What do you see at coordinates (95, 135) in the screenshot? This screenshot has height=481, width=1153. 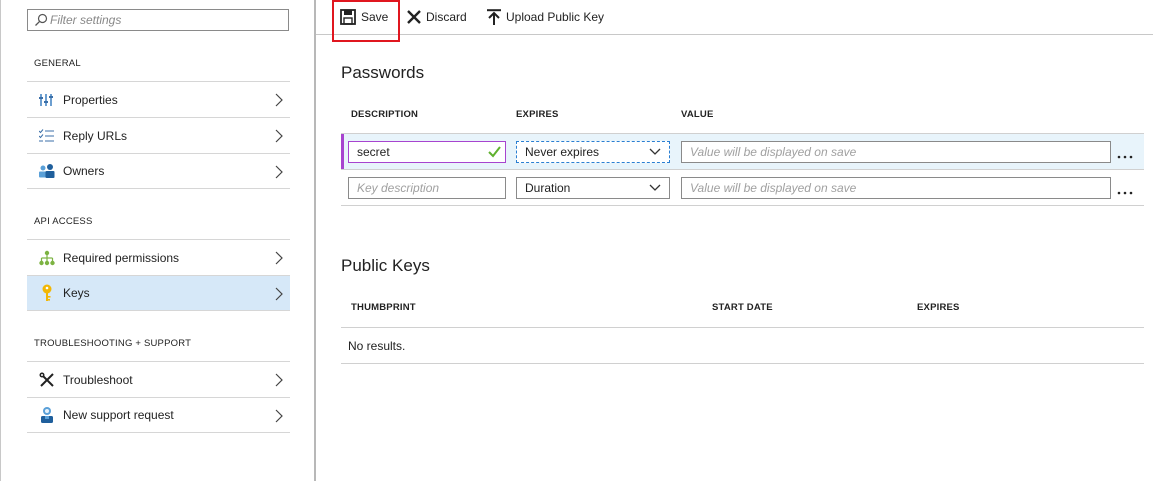 I see `sidebar-item-label: Reply URLs` at bounding box center [95, 135].